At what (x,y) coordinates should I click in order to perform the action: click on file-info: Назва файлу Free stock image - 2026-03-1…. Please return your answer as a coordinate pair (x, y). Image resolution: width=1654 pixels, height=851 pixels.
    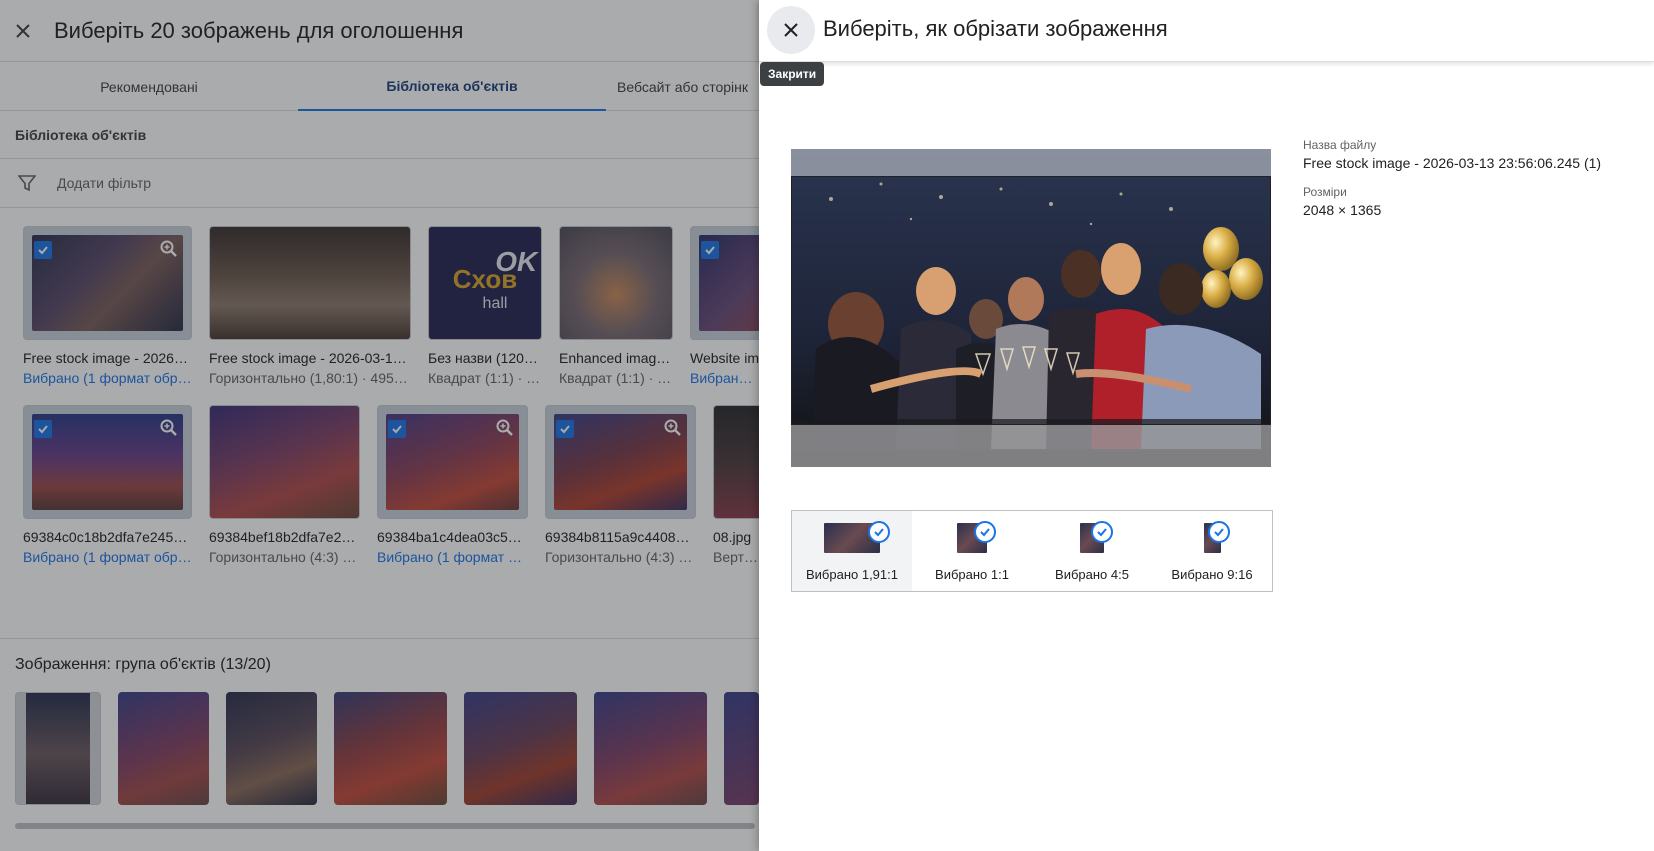
    Looking at the image, I should click on (1452, 185).